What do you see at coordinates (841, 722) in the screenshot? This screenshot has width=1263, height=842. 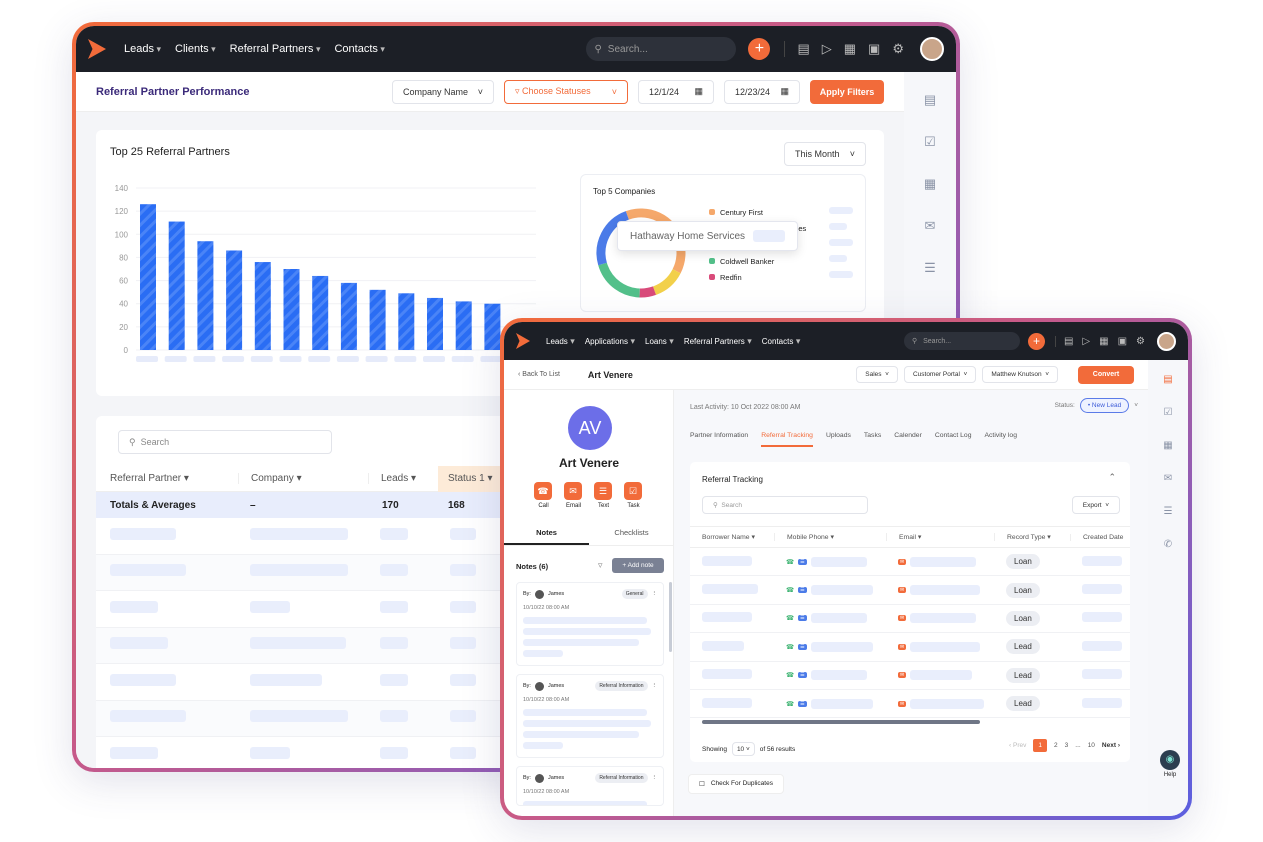 I see `horizontal-scrollbar` at bounding box center [841, 722].